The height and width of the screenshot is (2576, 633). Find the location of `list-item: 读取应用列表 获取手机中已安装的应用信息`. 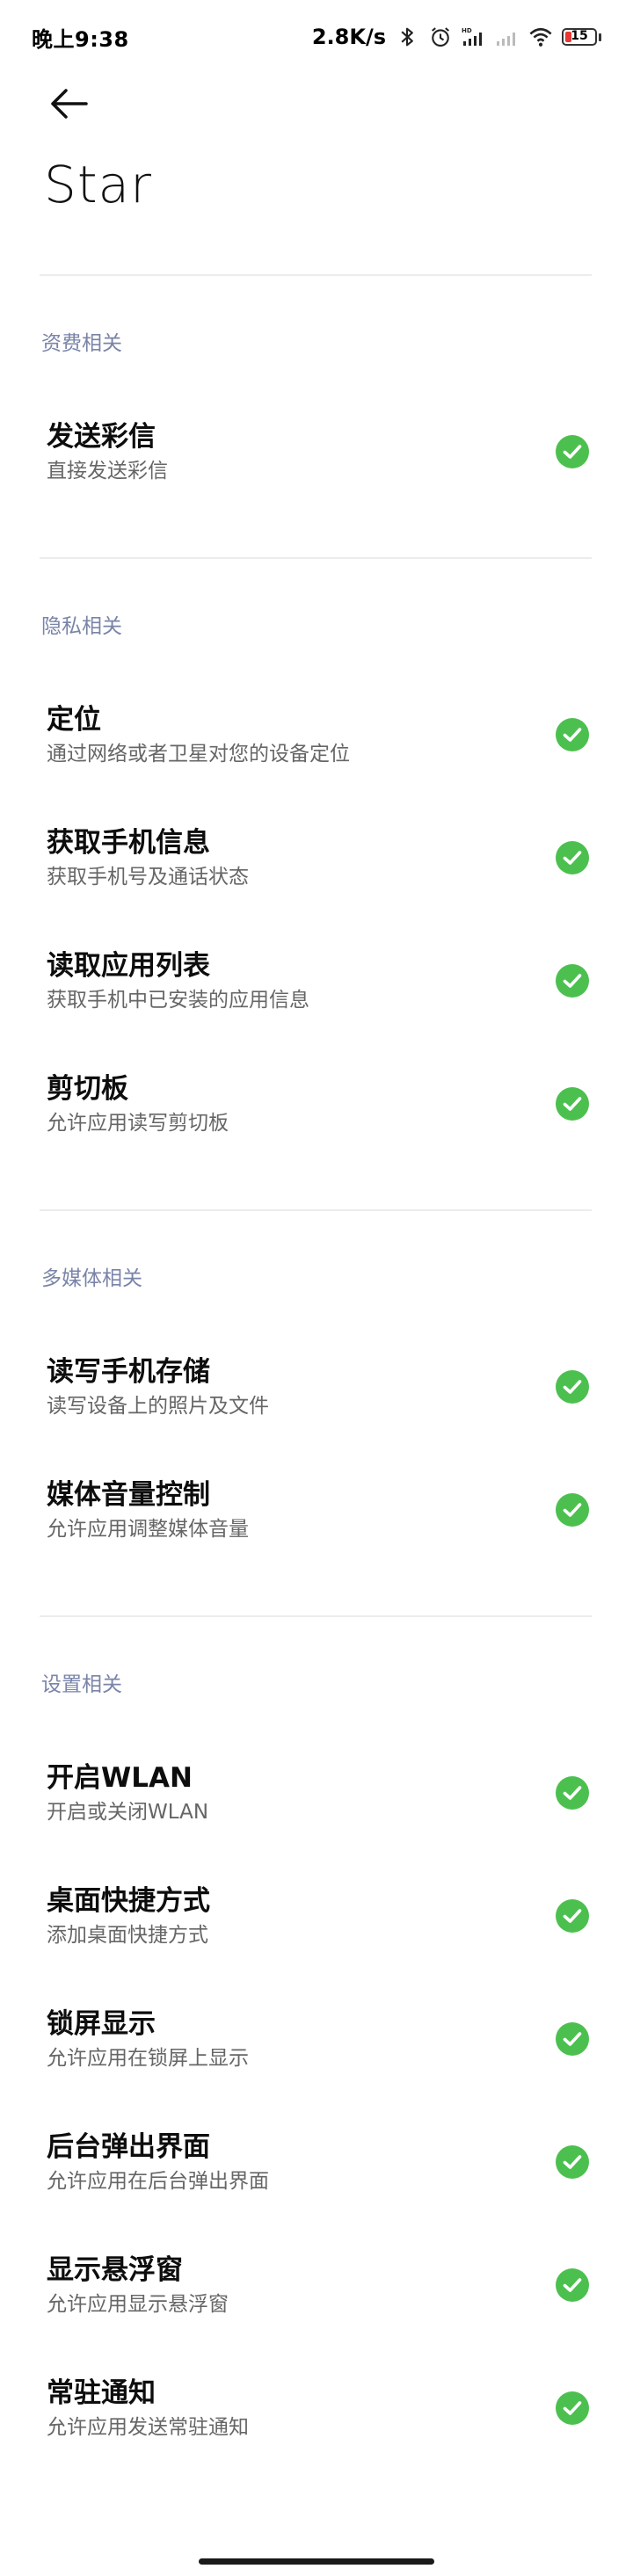

list-item: 读取应用列表 获取手机中已安装的应用信息 is located at coordinates (316, 980).